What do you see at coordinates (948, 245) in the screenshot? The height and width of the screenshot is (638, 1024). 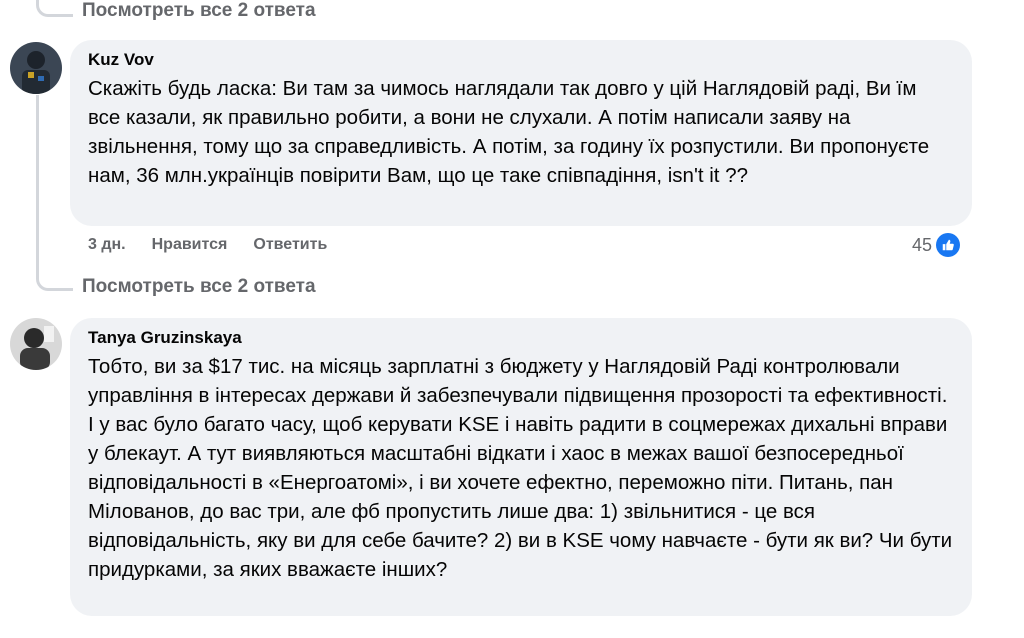 I see `like-icon` at bounding box center [948, 245].